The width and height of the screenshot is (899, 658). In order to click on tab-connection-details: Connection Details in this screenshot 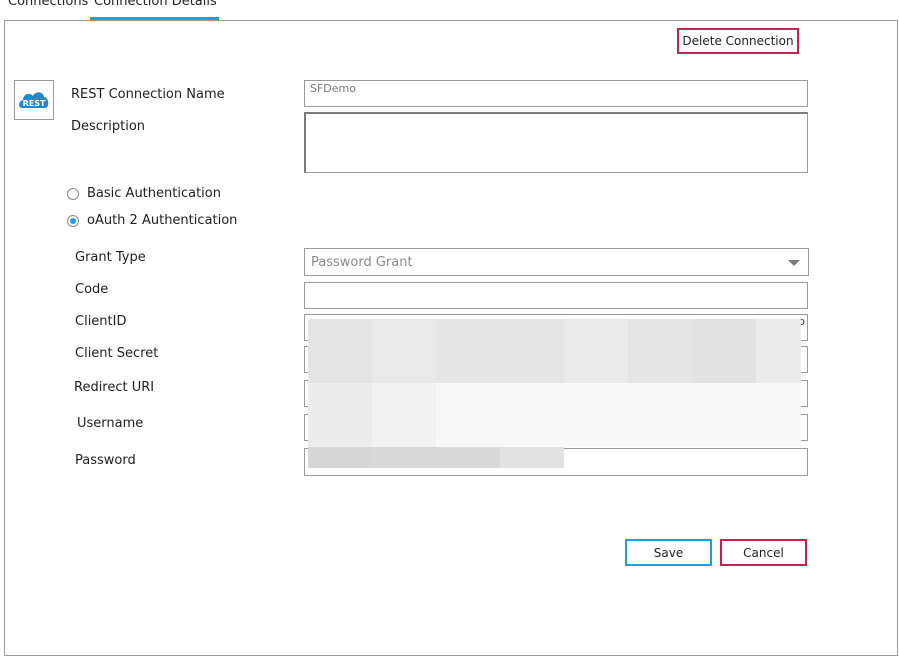, I will do `click(155, 4)`.